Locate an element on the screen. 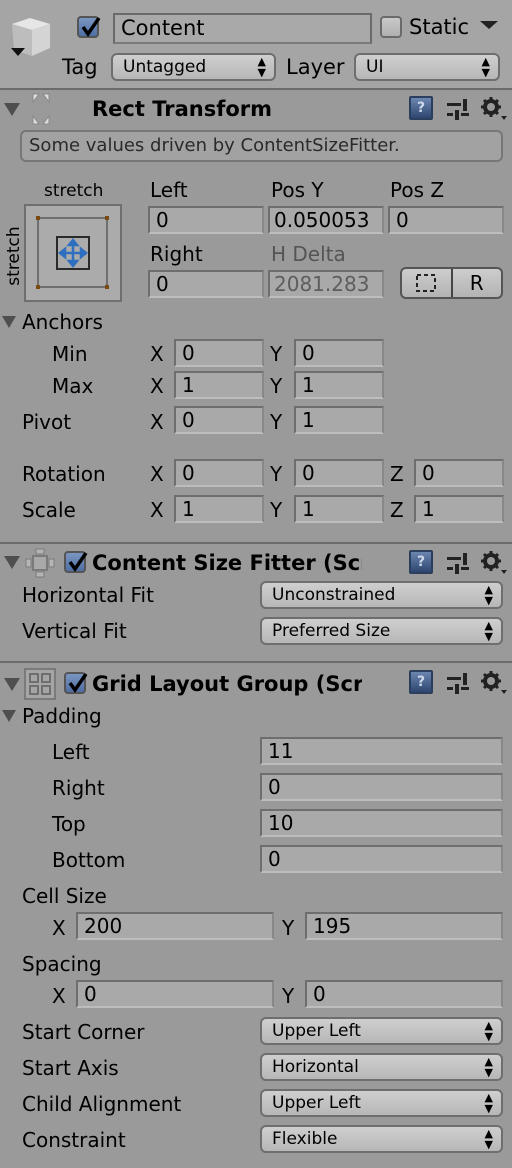 Image resolution: width=512 pixels, height=1168 pixels. h-delta-input: 2081.283 is located at coordinates (326, 284).